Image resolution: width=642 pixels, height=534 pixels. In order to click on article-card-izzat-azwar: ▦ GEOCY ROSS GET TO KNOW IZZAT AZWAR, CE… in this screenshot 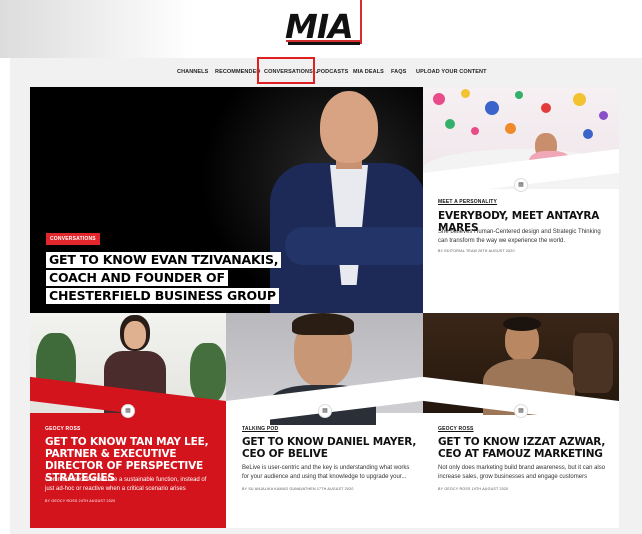, I will do `click(521, 420)`.